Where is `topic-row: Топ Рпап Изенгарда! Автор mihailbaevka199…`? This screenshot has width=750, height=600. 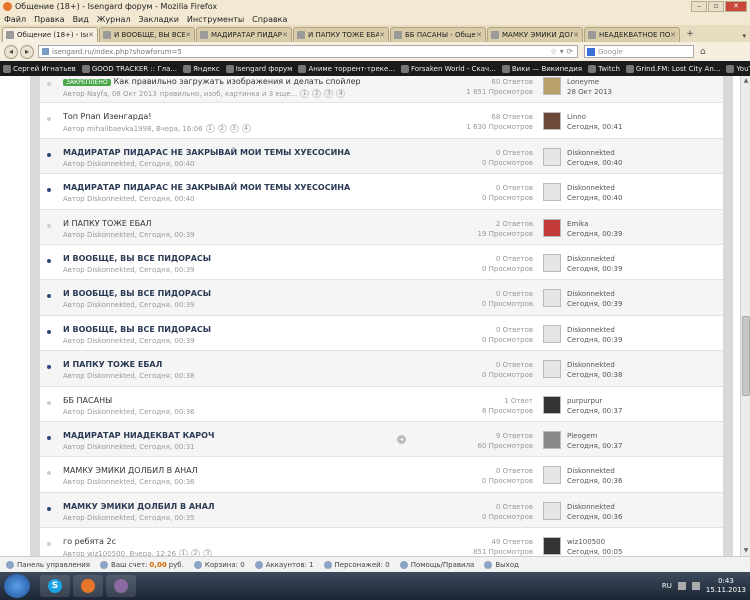 topic-row: Топ Рпап Изенгарда! Автор mihailbaevka199… is located at coordinates (381, 121).